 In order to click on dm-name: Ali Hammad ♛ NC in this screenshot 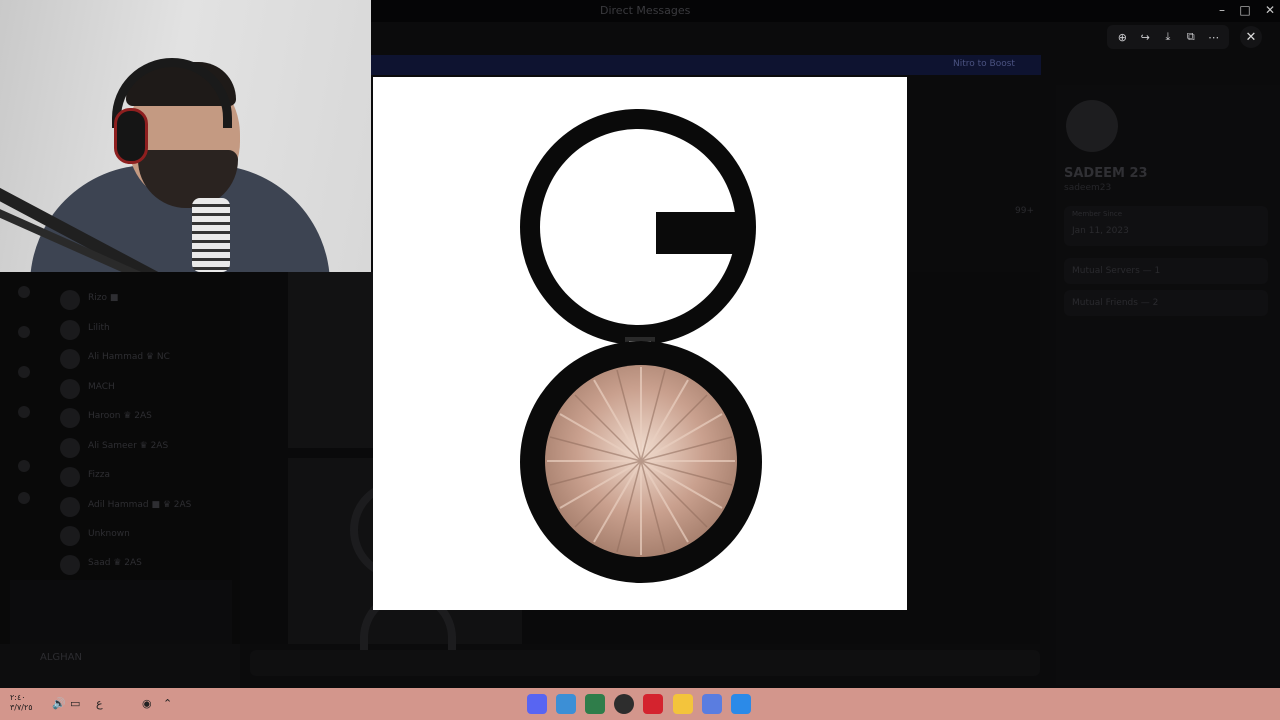, I will do `click(129, 357)`.